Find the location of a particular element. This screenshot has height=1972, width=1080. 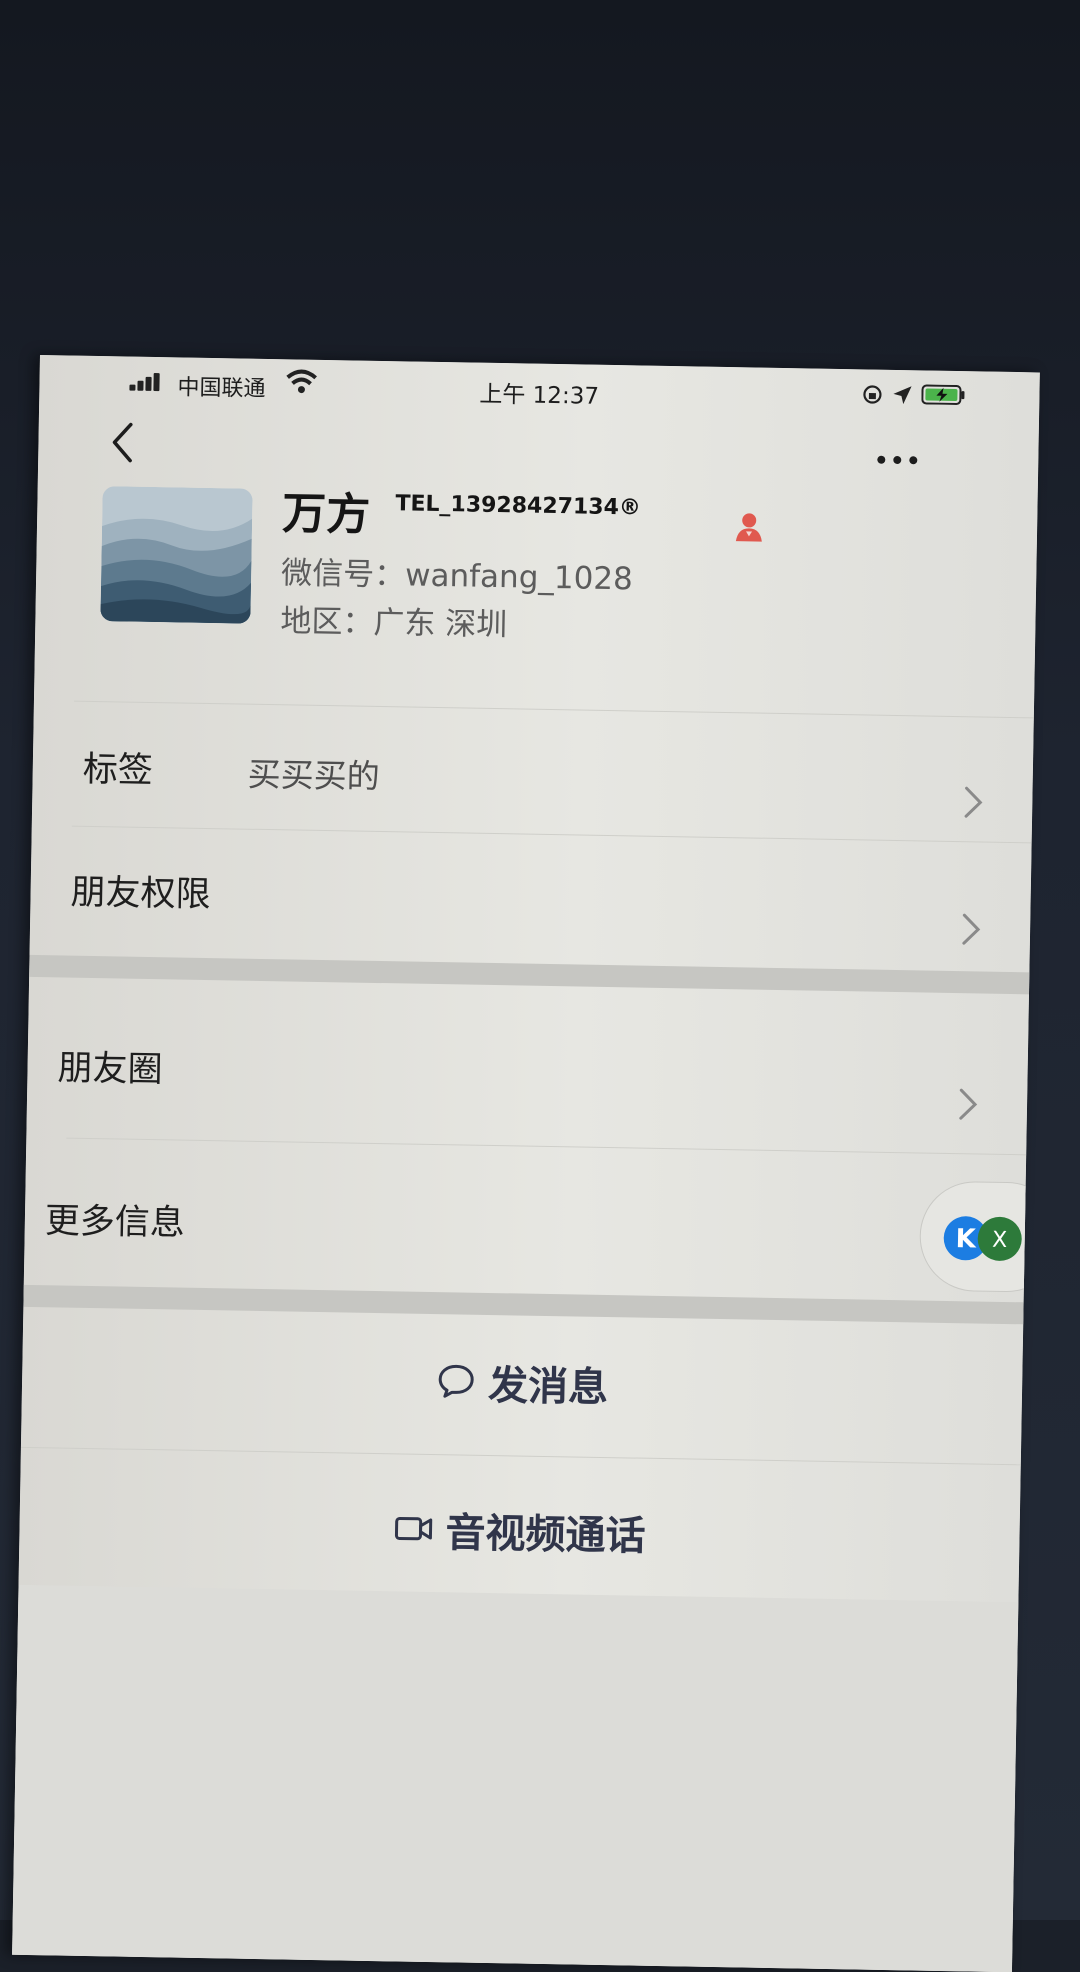

moments-label: 朋友圈 is located at coordinates (110, 1069).